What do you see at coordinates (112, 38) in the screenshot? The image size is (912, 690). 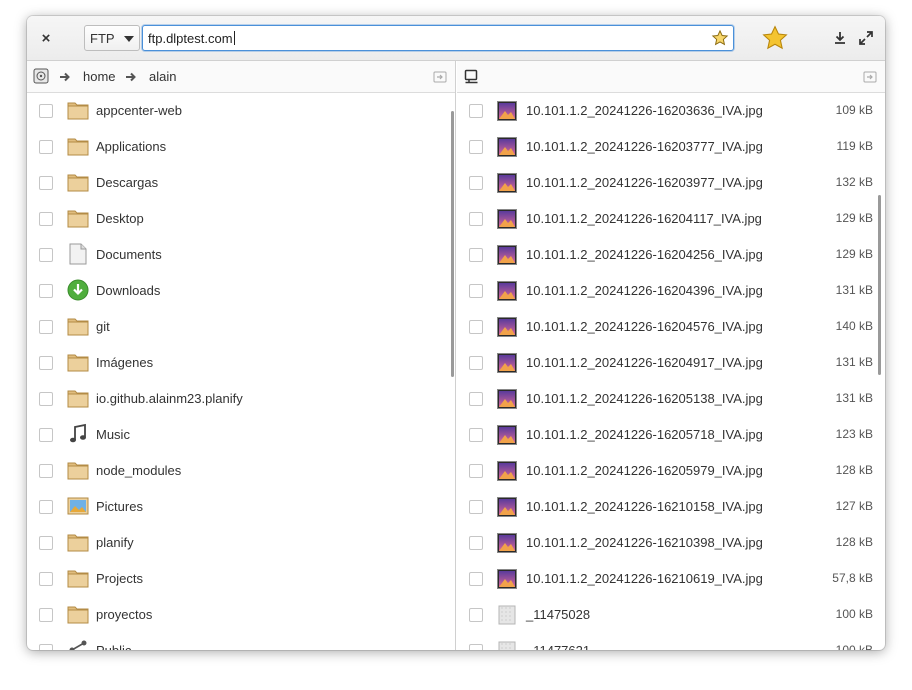 I see `protocol-select: FTP` at bounding box center [112, 38].